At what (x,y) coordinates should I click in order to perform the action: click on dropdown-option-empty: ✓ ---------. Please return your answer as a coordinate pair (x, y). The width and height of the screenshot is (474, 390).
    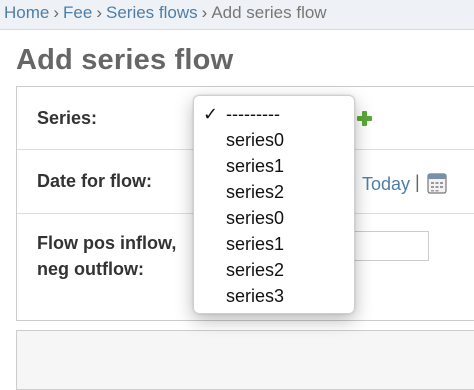
    Looking at the image, I should click on (274, 114).